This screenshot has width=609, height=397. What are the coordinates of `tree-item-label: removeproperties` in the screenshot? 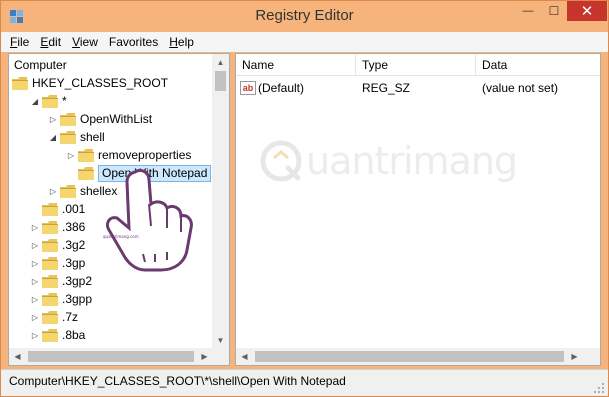 It's located at (145, 155).